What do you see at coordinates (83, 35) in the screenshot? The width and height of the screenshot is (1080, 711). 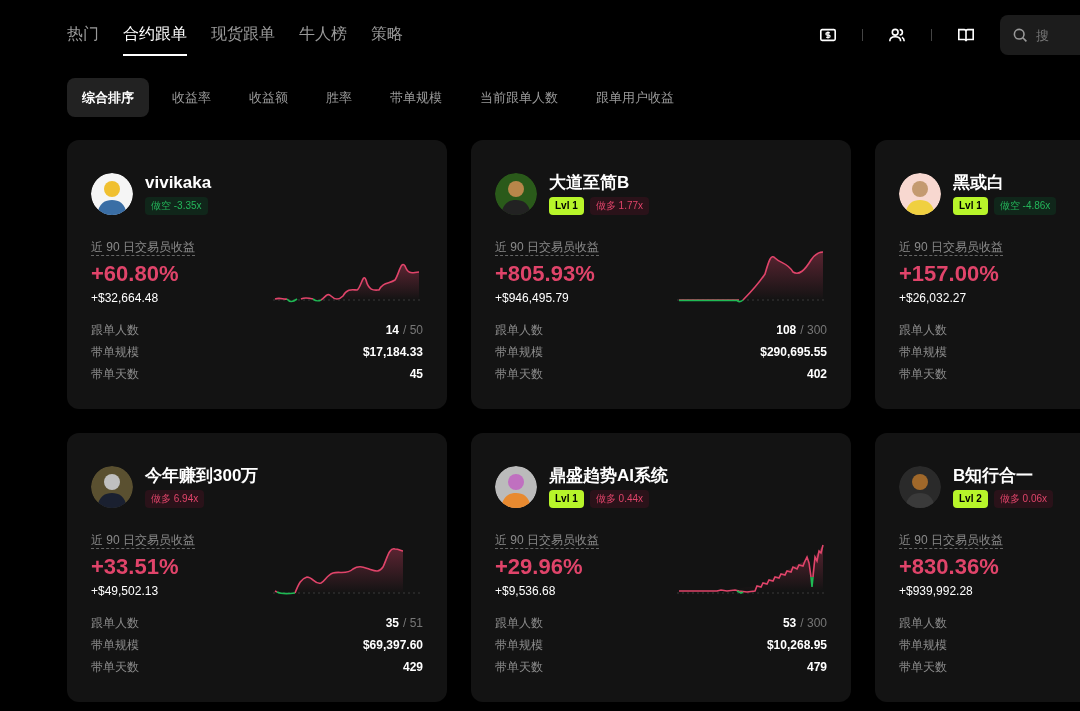 I see `nav-tab: 热门` at bounding box center [83, 35].